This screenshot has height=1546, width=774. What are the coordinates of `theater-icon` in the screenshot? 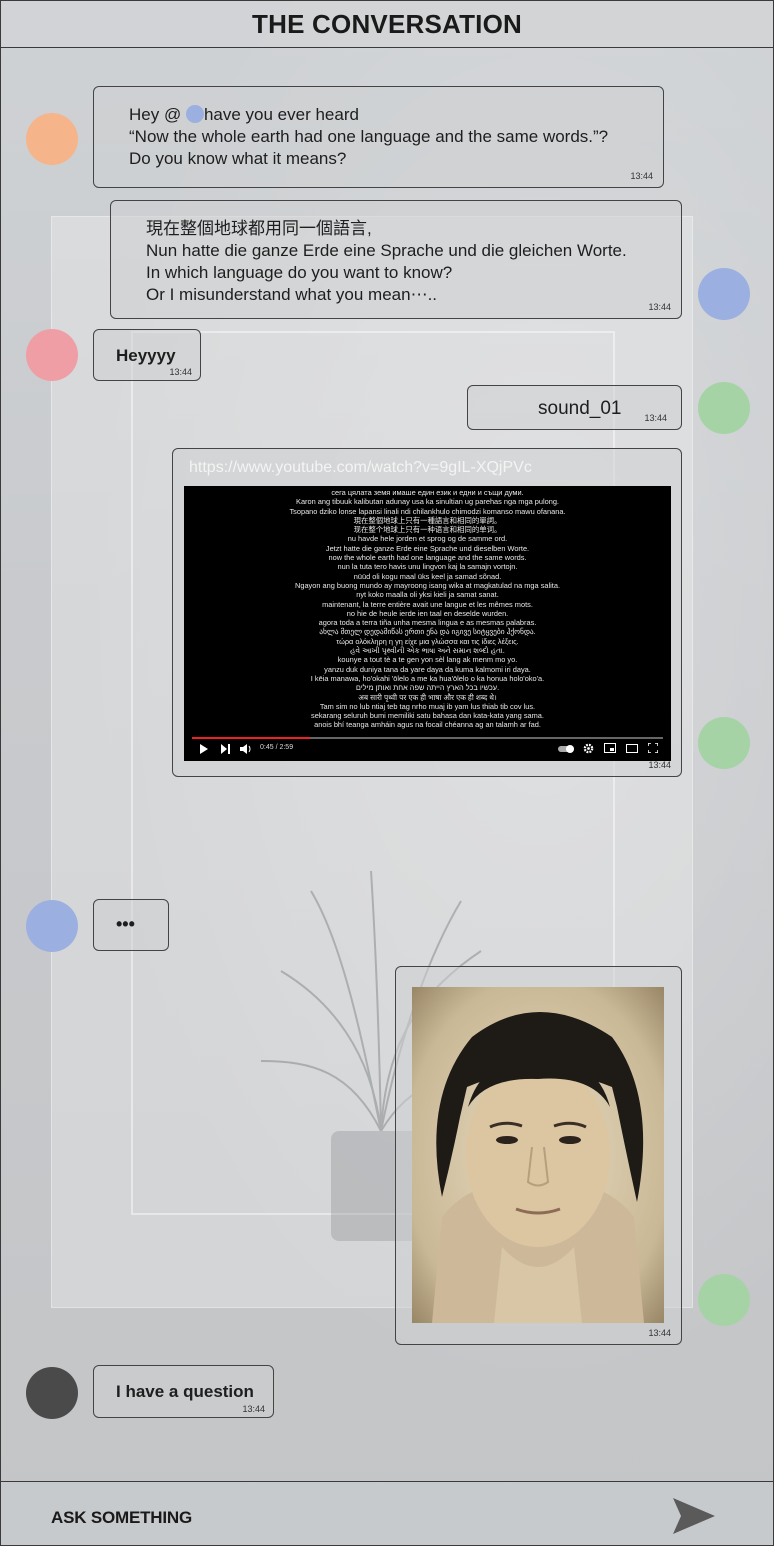 It's located at (632, 748).